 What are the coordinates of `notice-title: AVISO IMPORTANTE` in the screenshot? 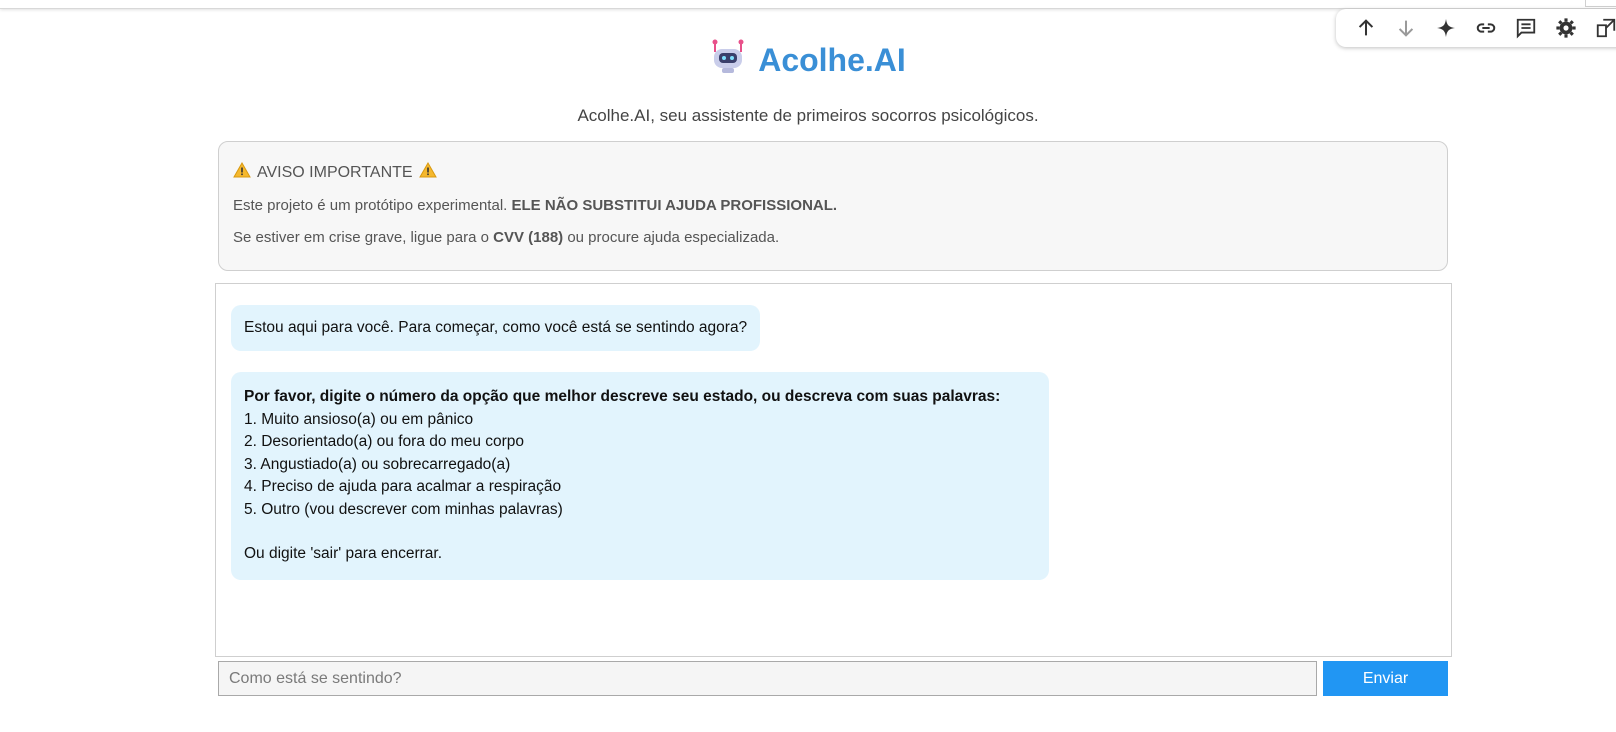 It's located at (833, 172).